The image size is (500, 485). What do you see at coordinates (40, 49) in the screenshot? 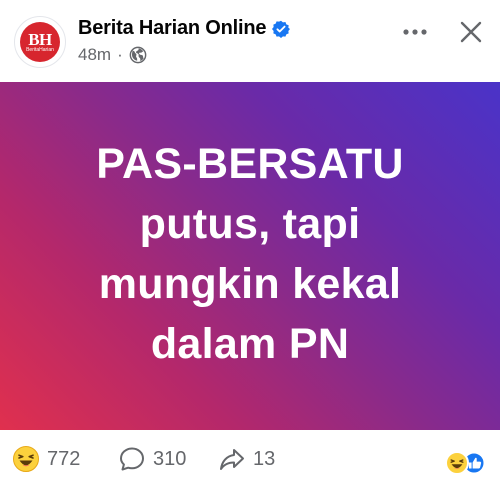
I see `logo-subtext: BeritaHarian` at bounding box center [40, 49].